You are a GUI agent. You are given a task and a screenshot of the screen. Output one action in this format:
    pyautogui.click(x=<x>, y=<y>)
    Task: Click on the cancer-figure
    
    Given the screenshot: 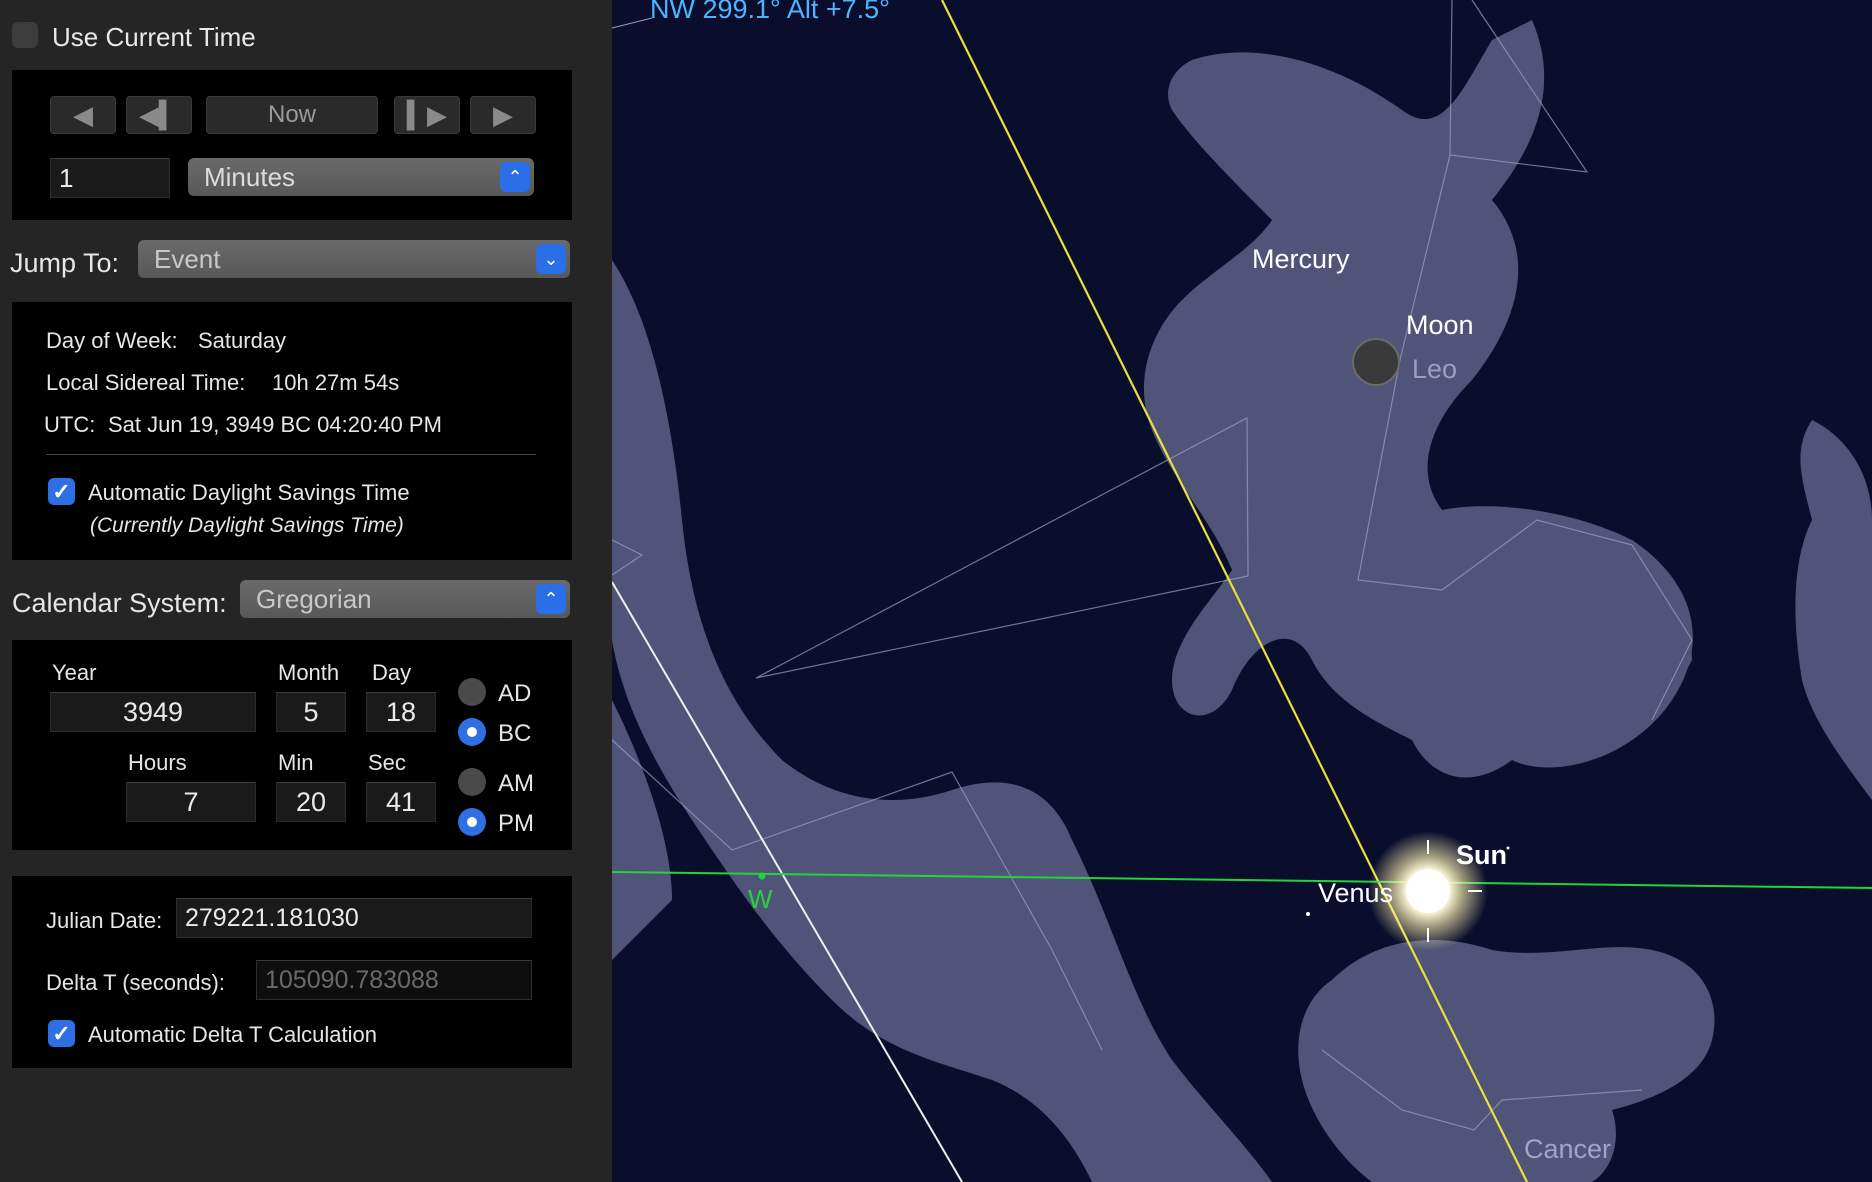 What is the action you would take?
    pyautogui.click(x=1506, y=1061)
    